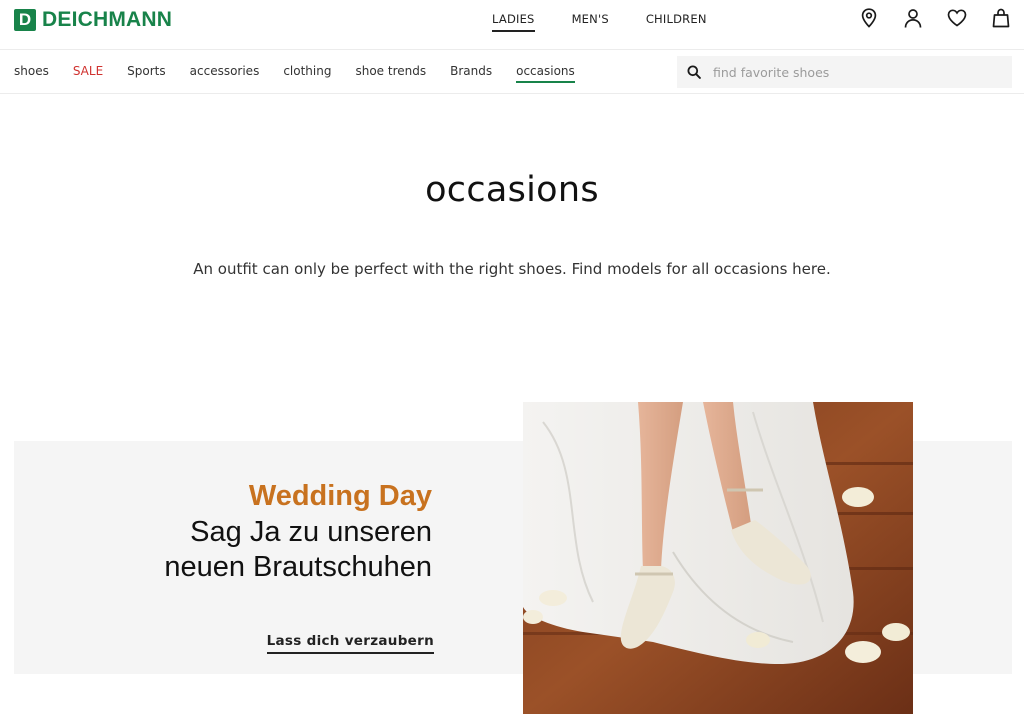  What do you see at coordinates (851, 72) in the screenshot?
I see `search-input` at bounding box center [851, 72].